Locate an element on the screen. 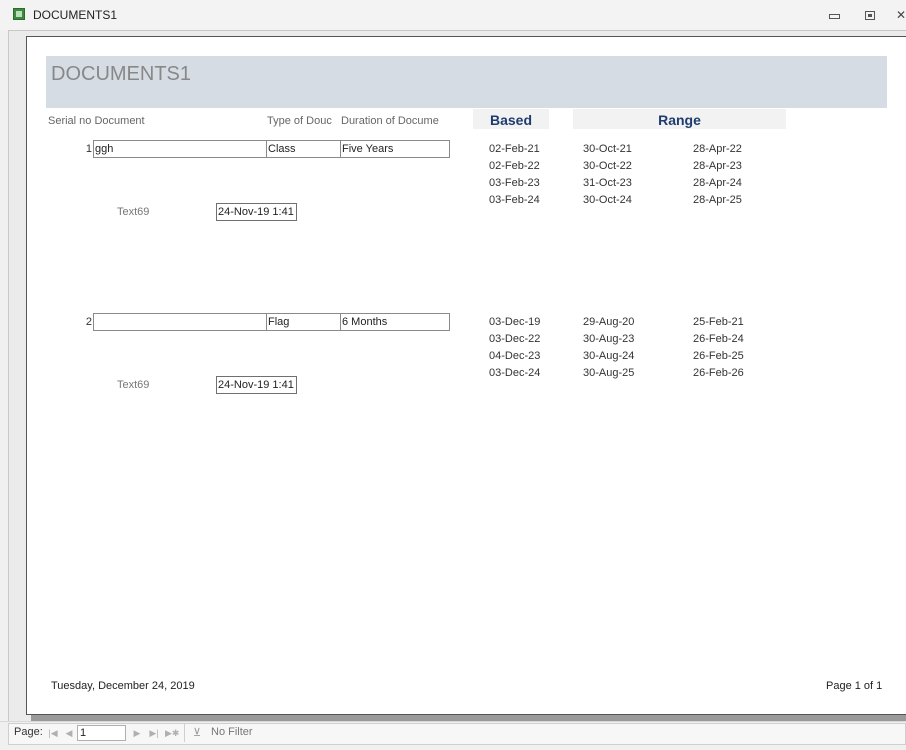 The image size is (906, 750). last-page-button: ▶| is located at coordinates (154, 733).